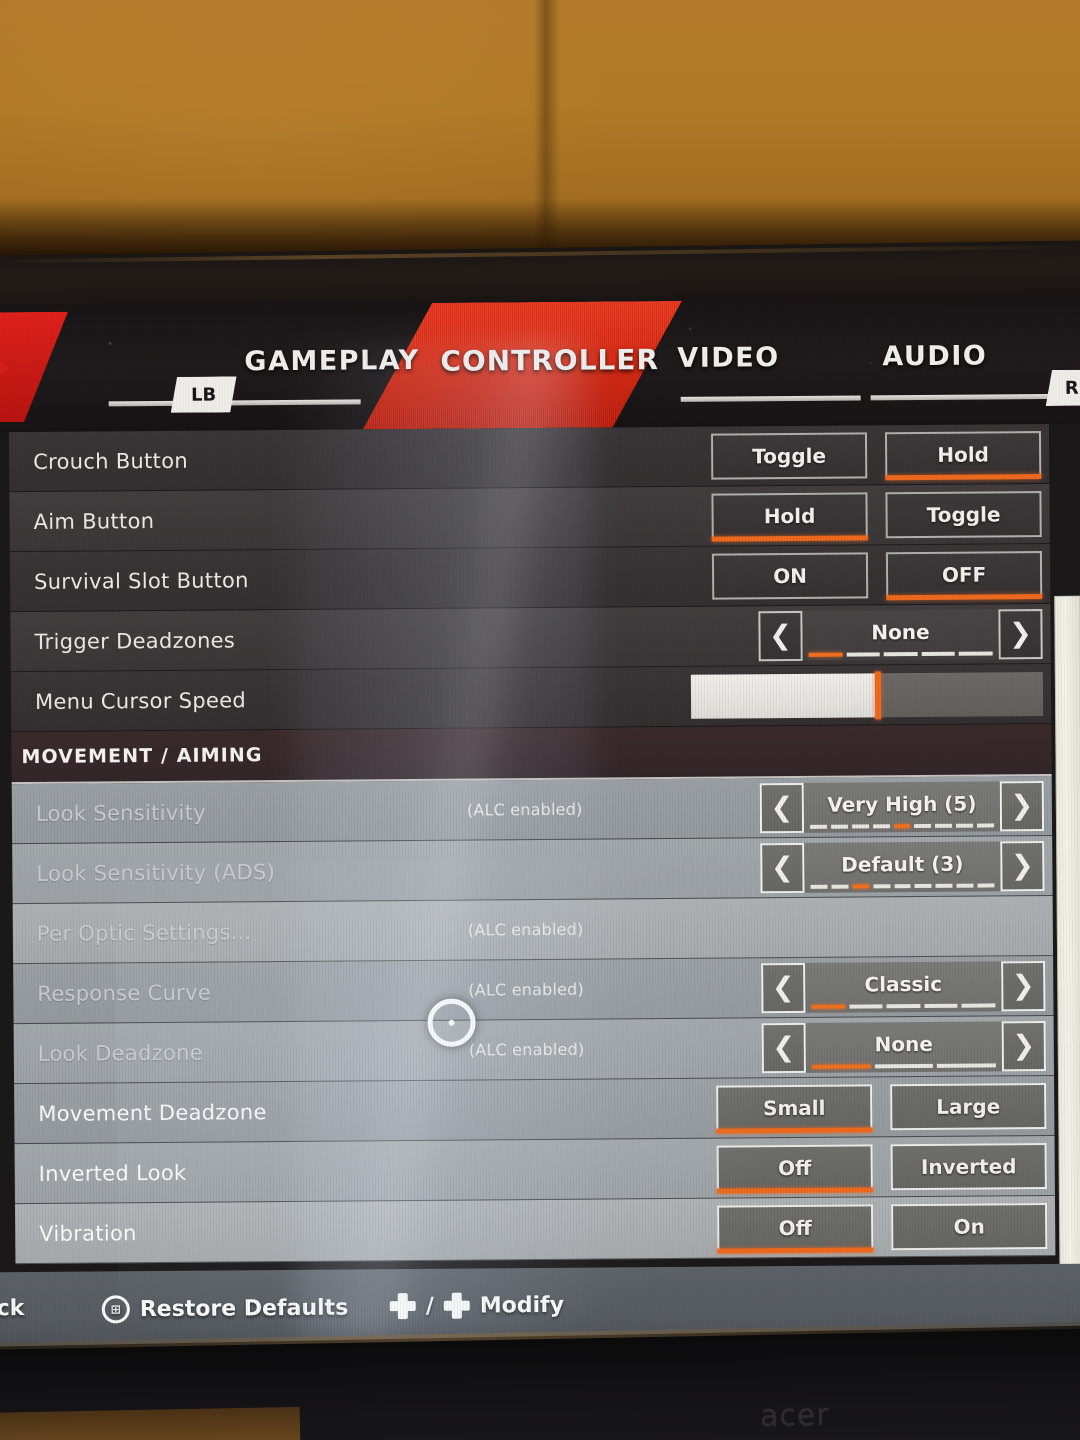 The image size is (1080, 1440). I want to click on stepper-value-box: Classic, so click(903, 986).